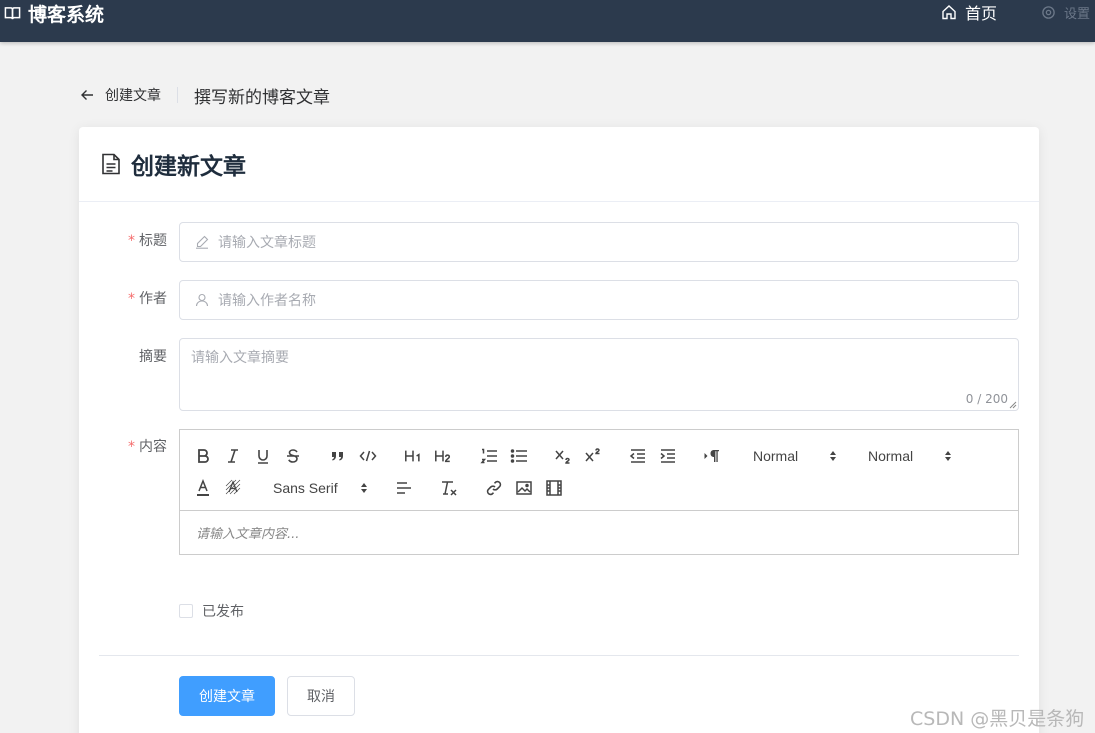 The image size is (1095, 733). What do you see at coordinates (563, 456) in the screenshot?
I see `subscript-icon` at bounding box center [563, 456].